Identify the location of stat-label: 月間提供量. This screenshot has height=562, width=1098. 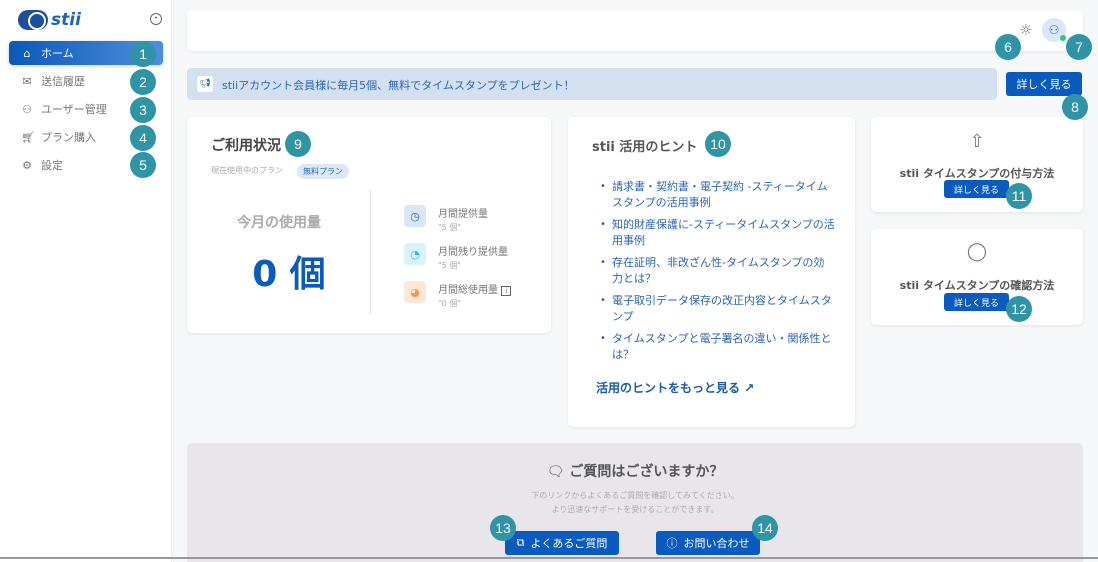
(463, 214).